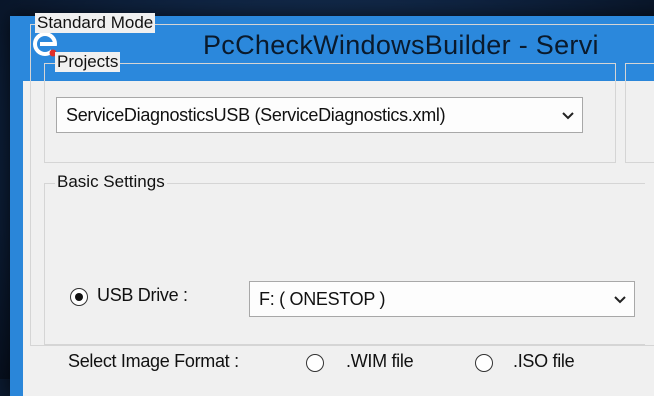 This screenshot has width=654, height=396. What do you see at coordinates (639, 113) in the screenshot?
I see `right-group-edge` at bounding box center [639, 113].